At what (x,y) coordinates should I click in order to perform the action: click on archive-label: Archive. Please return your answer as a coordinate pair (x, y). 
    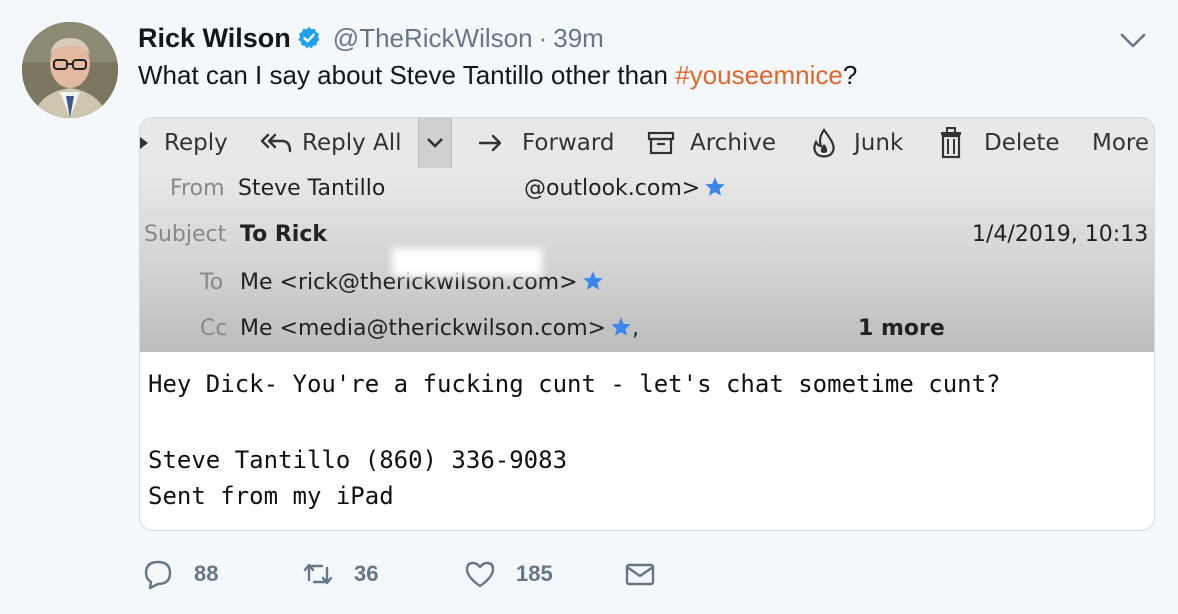
    Looking at the image, I should click on (733, 143).